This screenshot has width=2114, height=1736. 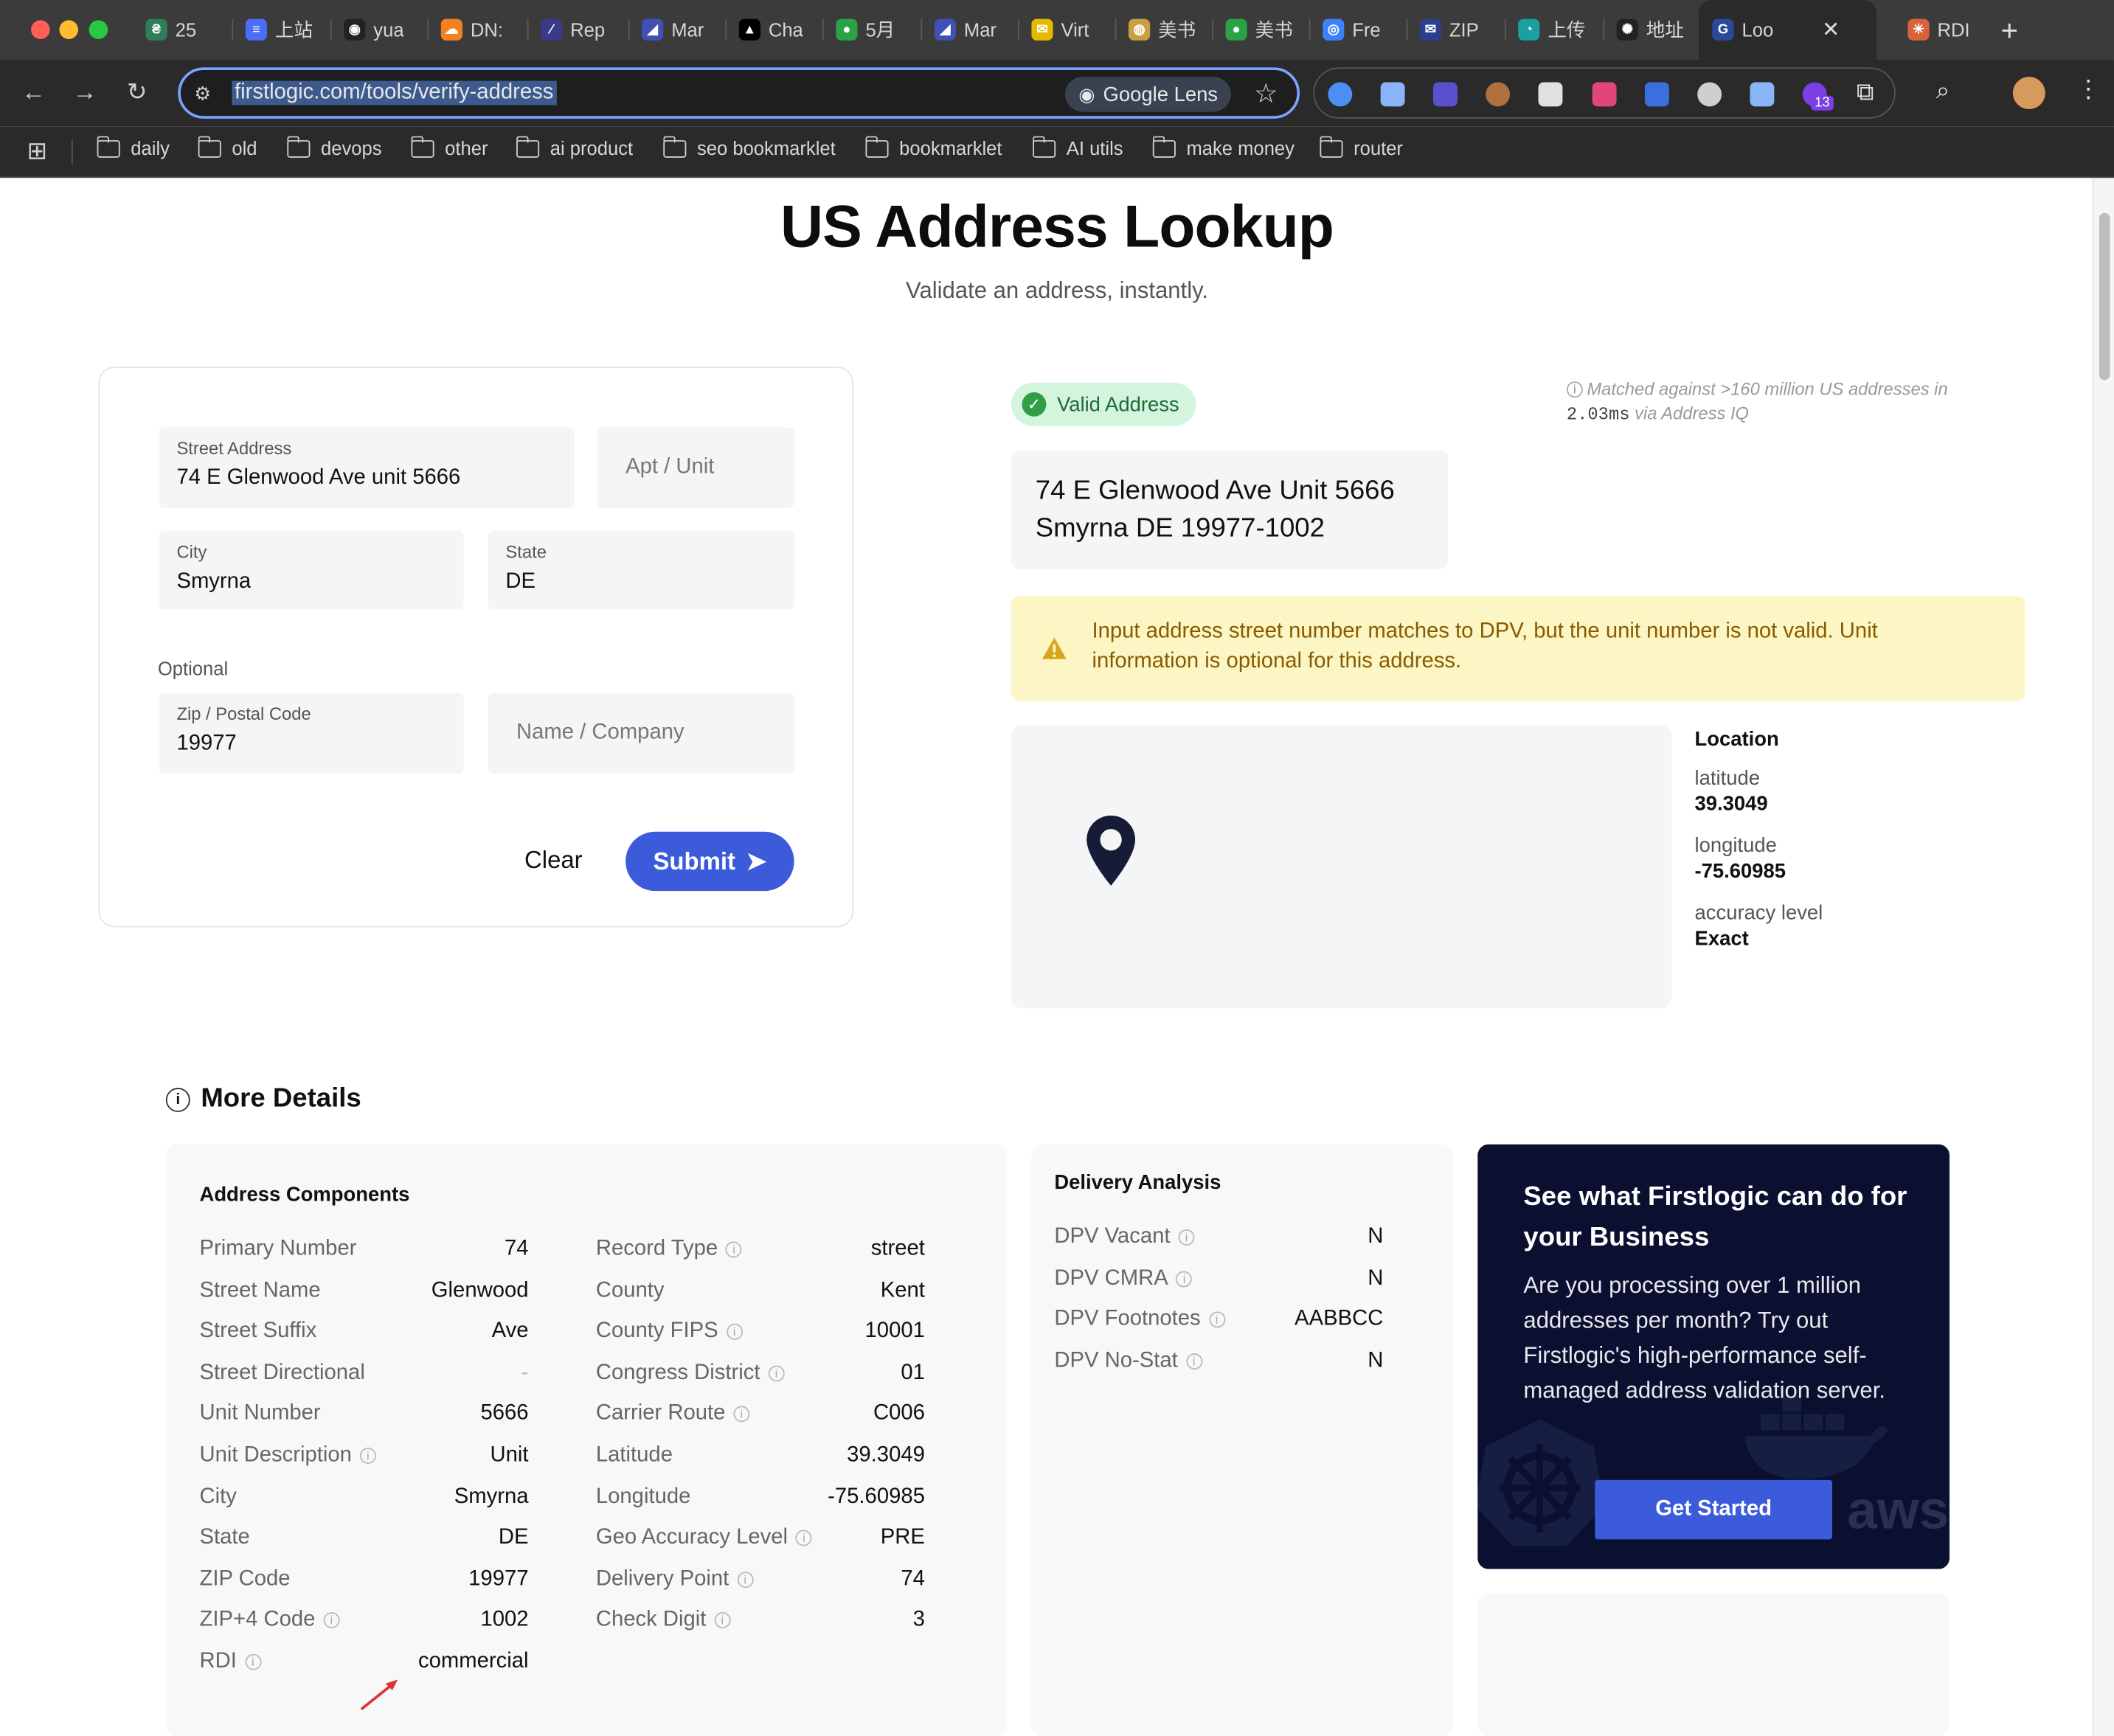 I want to click on menu-icon: ⋮, so click(x=2088, y=89).